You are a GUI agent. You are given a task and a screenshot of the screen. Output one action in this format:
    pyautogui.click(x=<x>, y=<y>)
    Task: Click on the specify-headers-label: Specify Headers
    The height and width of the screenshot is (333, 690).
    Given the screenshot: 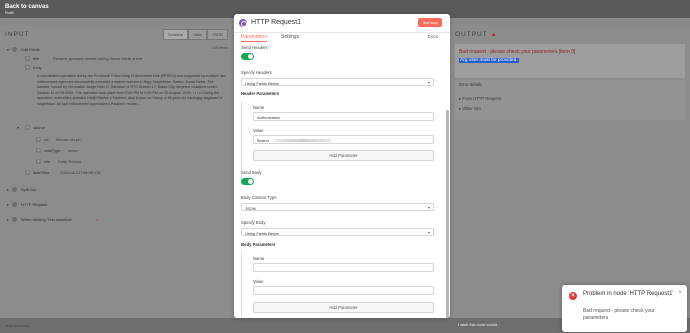 What is the action you would take?
    pyautogui.click(x=256, y=72)
    